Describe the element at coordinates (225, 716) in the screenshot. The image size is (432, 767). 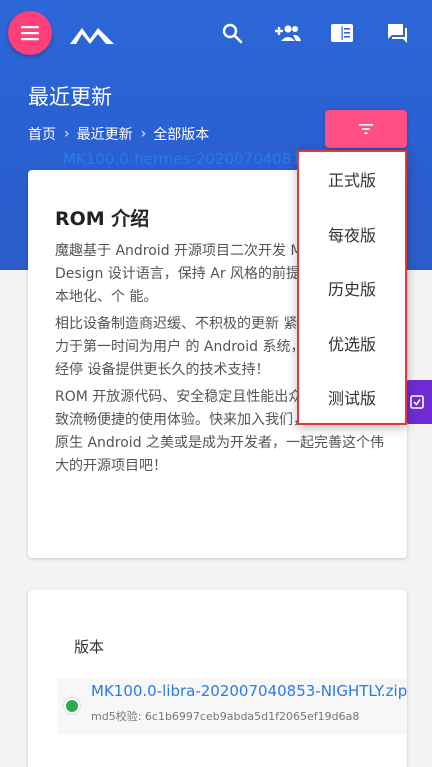
I see `md5-checksum: md5校验: 6c1b6997ceb9abda5d1f2065ef19d6a8` at that location.